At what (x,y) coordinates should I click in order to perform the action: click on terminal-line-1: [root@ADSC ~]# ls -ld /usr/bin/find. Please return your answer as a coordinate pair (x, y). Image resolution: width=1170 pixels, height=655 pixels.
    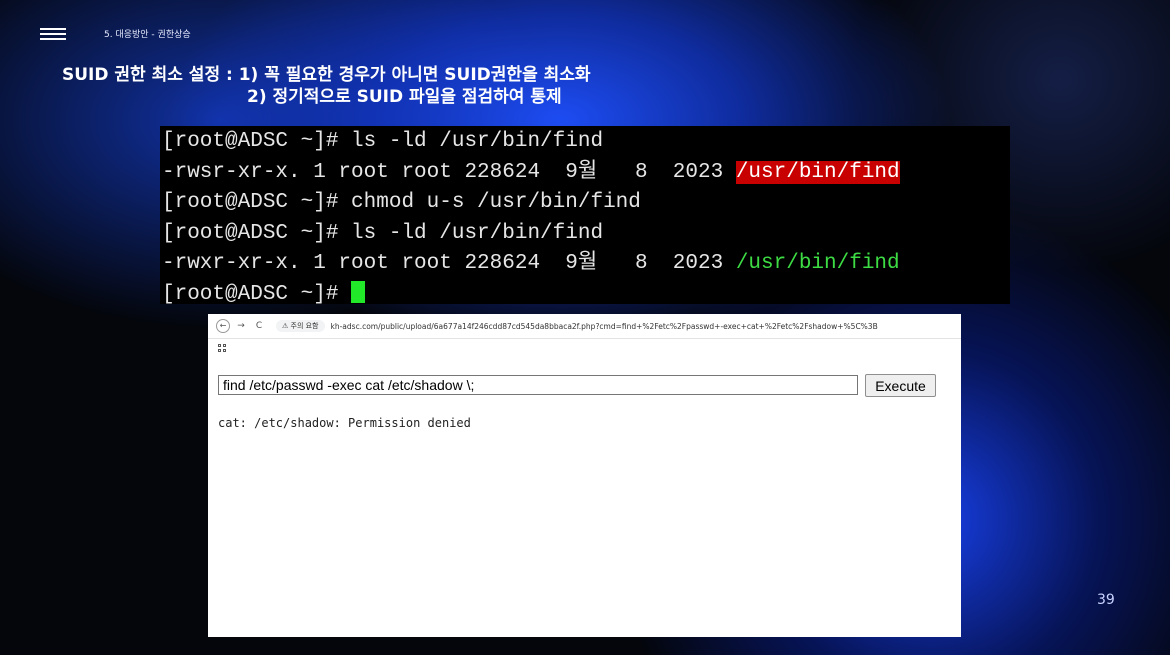
    Looking at the image, I should click on (383, 141).